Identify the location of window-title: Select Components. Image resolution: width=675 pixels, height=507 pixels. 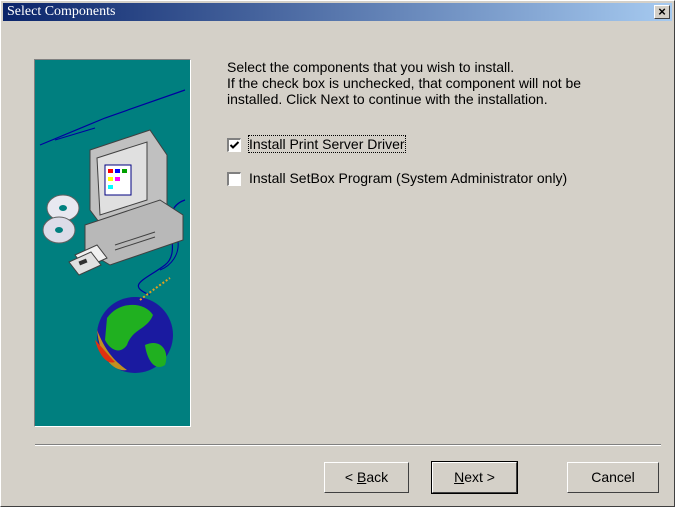
(61, 11).